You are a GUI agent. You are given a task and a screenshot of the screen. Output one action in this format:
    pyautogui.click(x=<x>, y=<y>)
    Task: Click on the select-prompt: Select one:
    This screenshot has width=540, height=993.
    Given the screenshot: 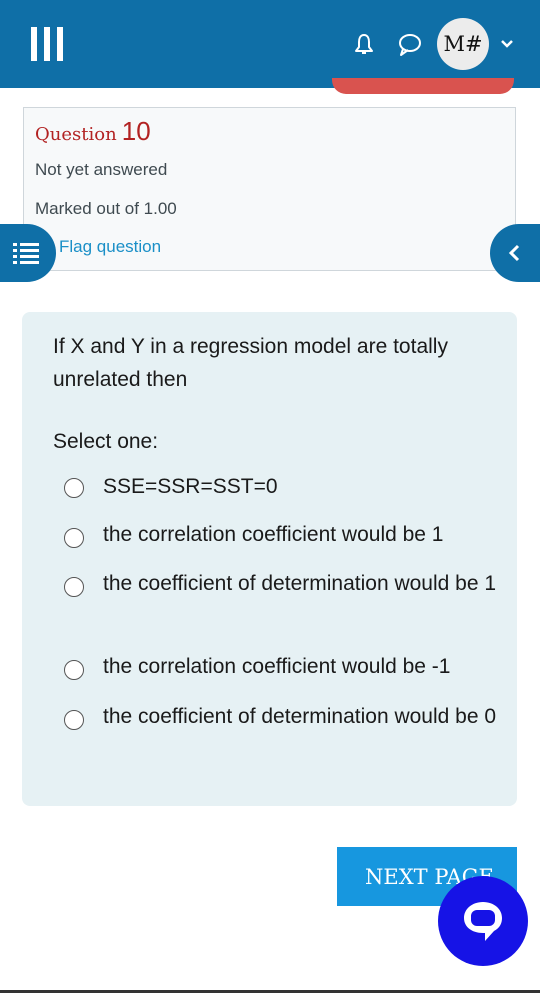 What is the action you would take?
    pyautogui.click(x=106, y=441)
    